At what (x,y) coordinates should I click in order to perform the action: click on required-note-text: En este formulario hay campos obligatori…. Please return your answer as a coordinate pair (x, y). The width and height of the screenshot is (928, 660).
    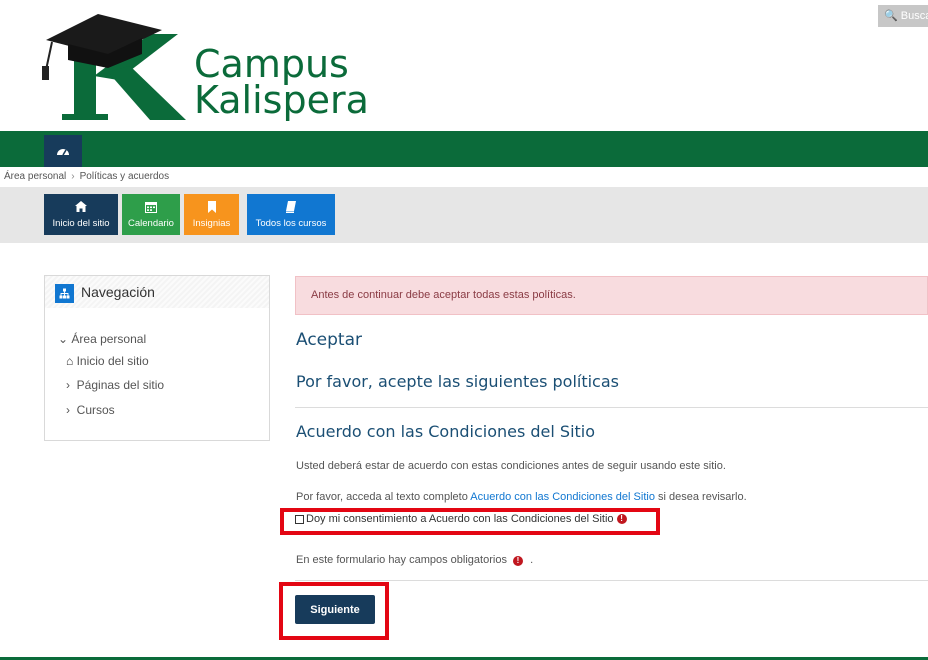
    Looking at the image, I should click on (401, 560).